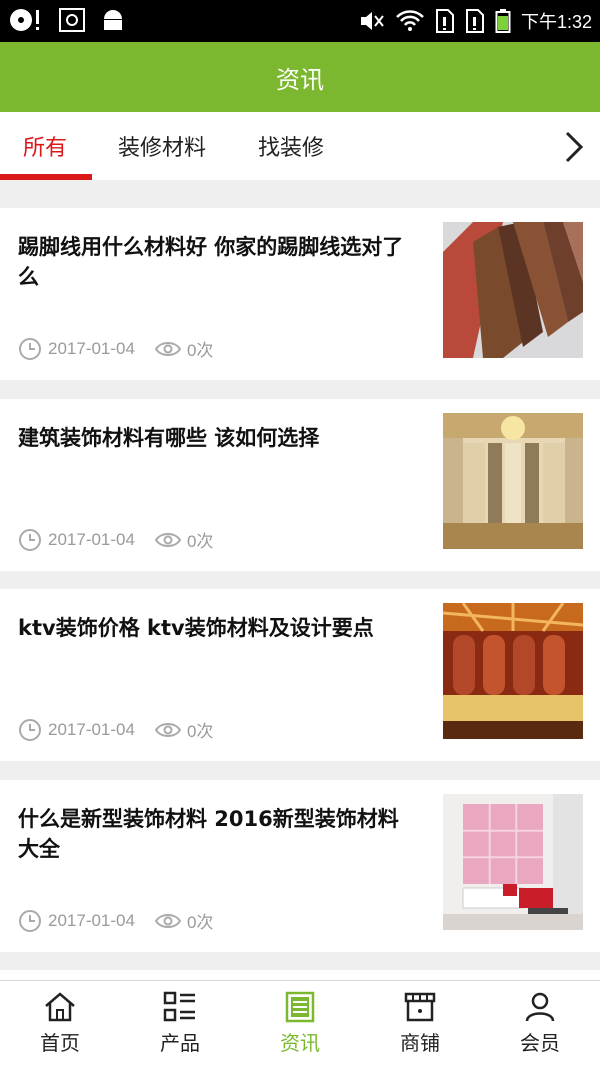  What do you see at coordinates (410, 20) in the screenshot?
I see `wifi-icon` at bounding box center [410, 20].